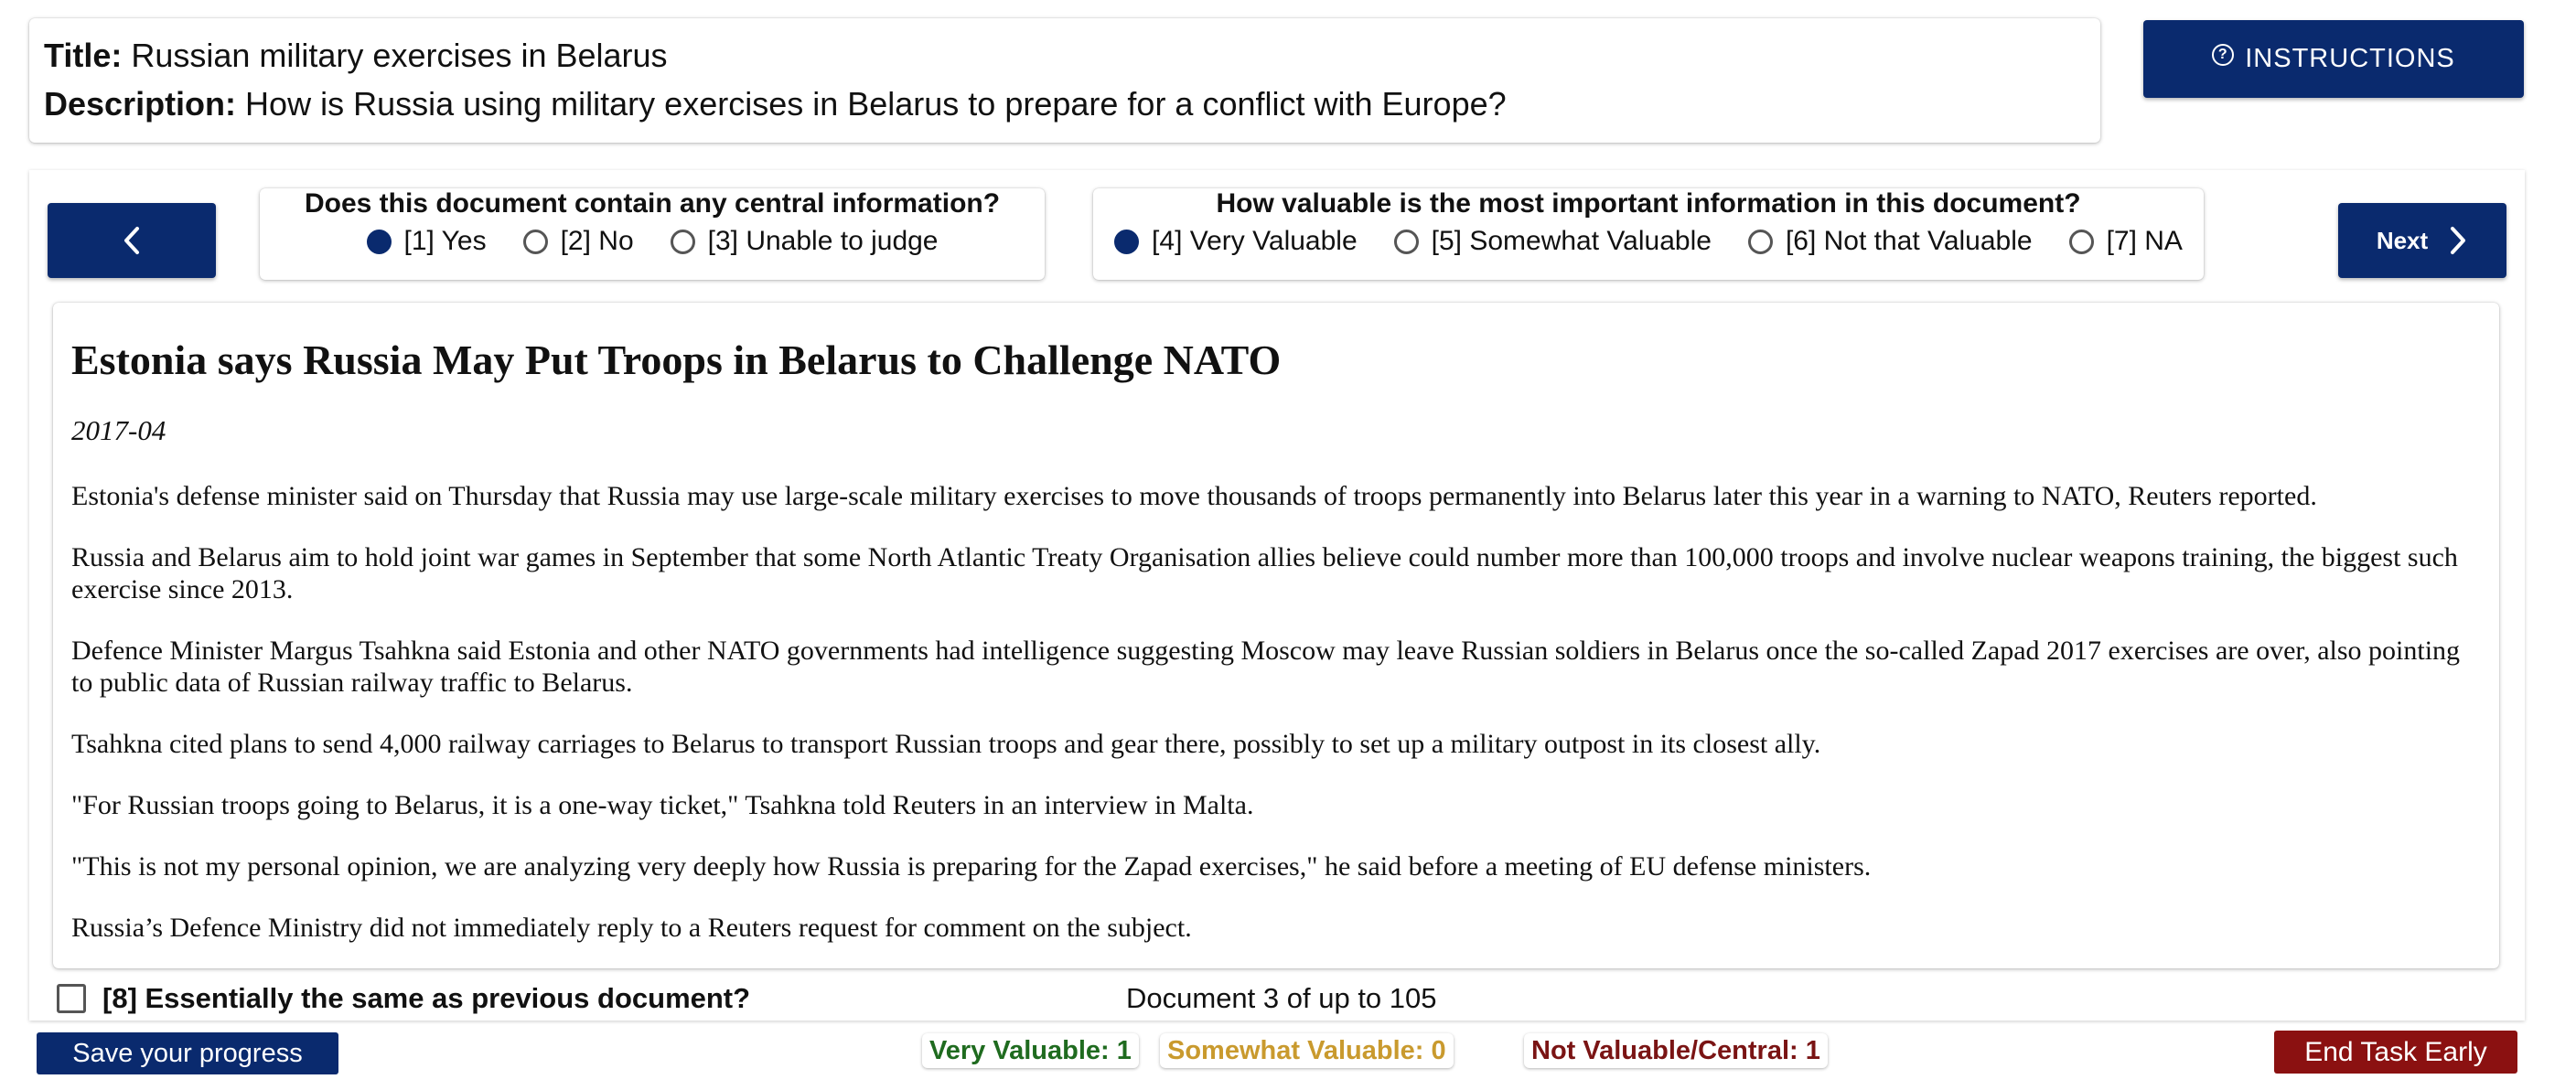 The height and width of the screenshot is (1090, 2576). I want to click on option-very-valuable-label: [4] Very Valuable, so click(1255, 241).